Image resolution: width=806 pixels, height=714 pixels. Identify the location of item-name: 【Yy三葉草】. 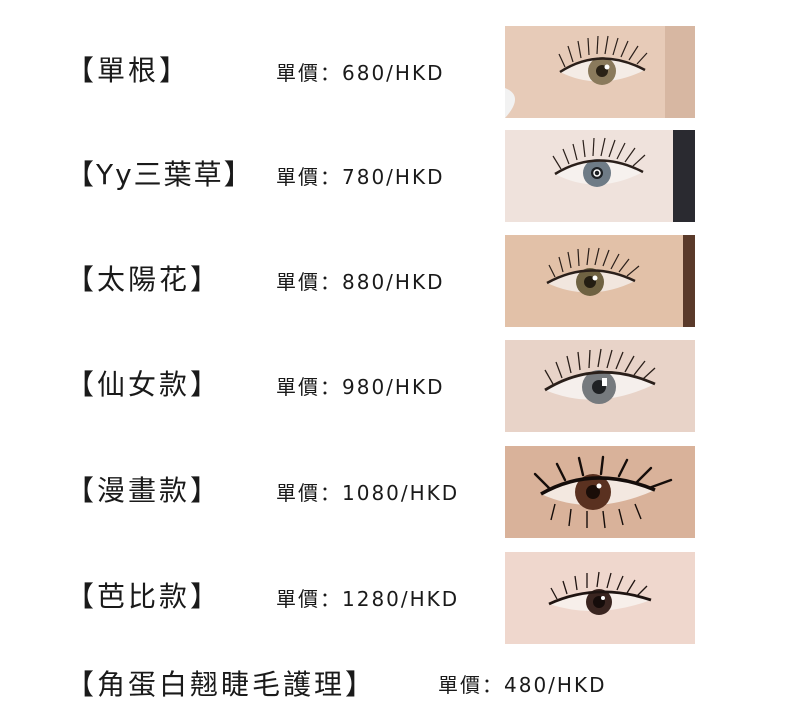
(160, 174).